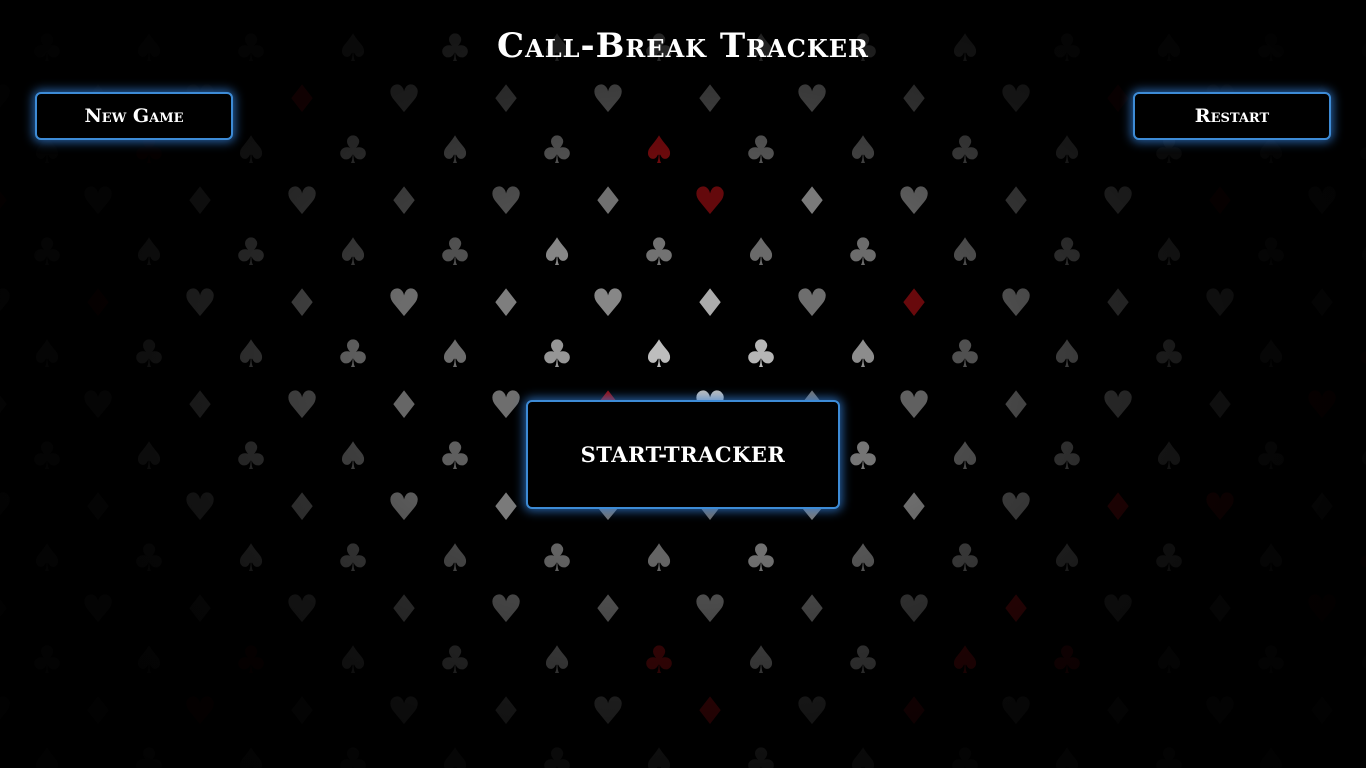 The height and width of the screenshot is (768, 1366). What do you see at coordinates (1232, 116) in the screenshot?
I see `restart-button: Restart` at bounding box center [1232, 116].